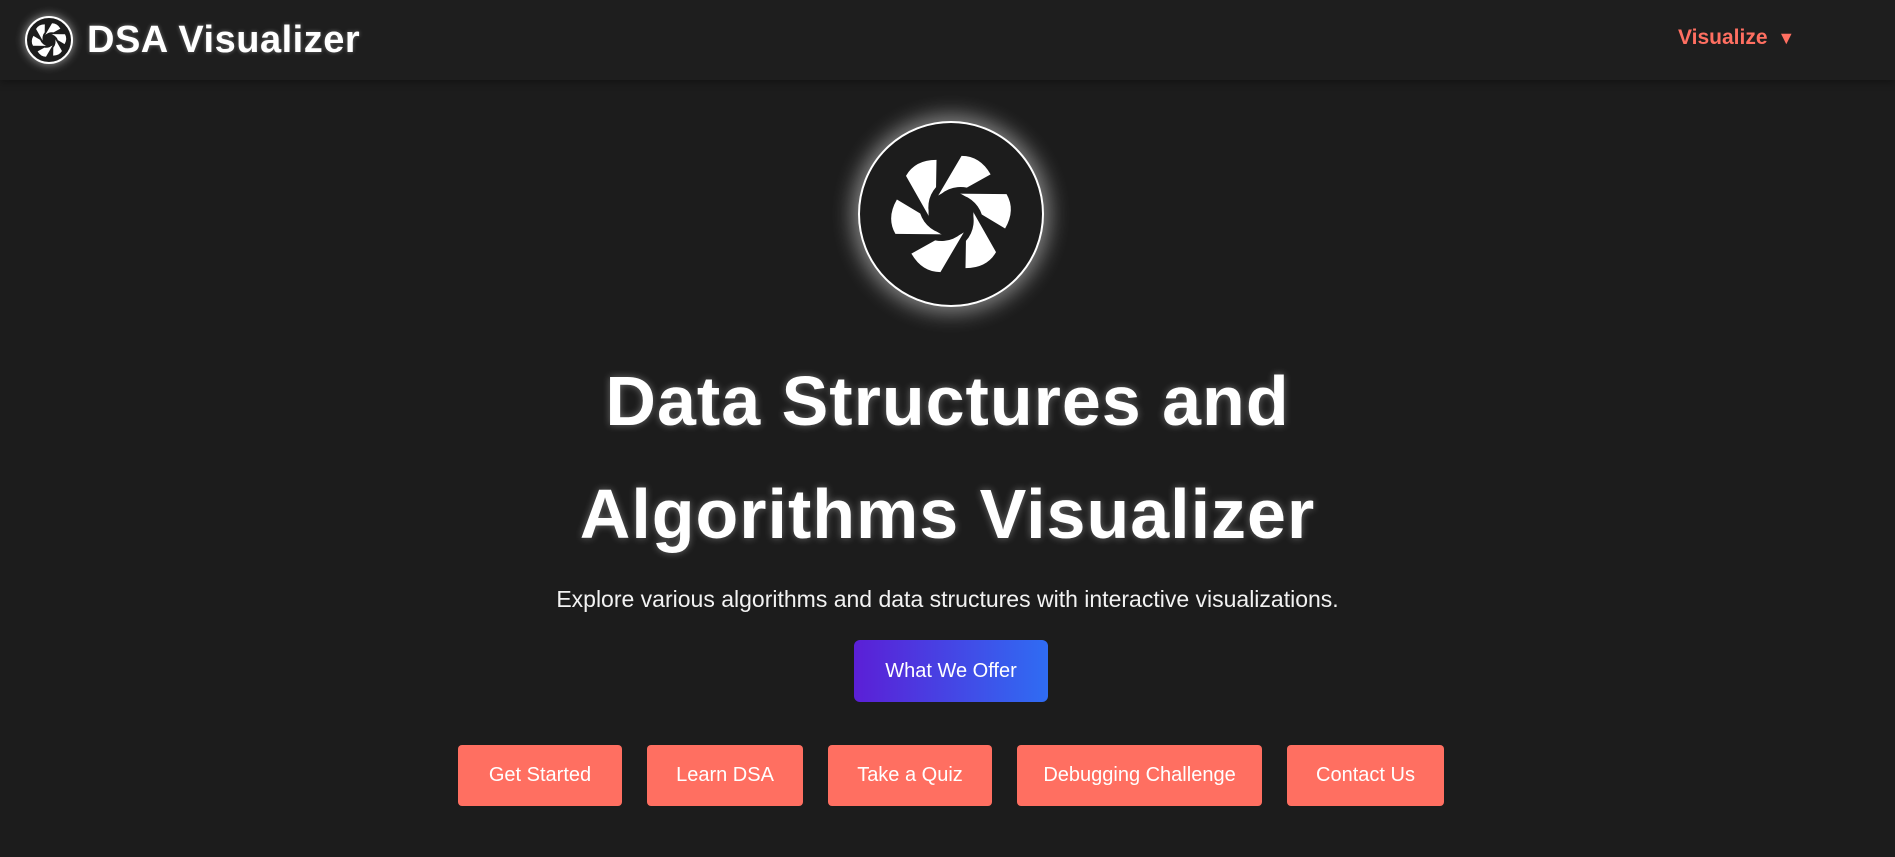  What do you see at coordinates (540, 775) in the screenshot?
I see `get-started-button: Get Started` at bounding box center [540, 775].